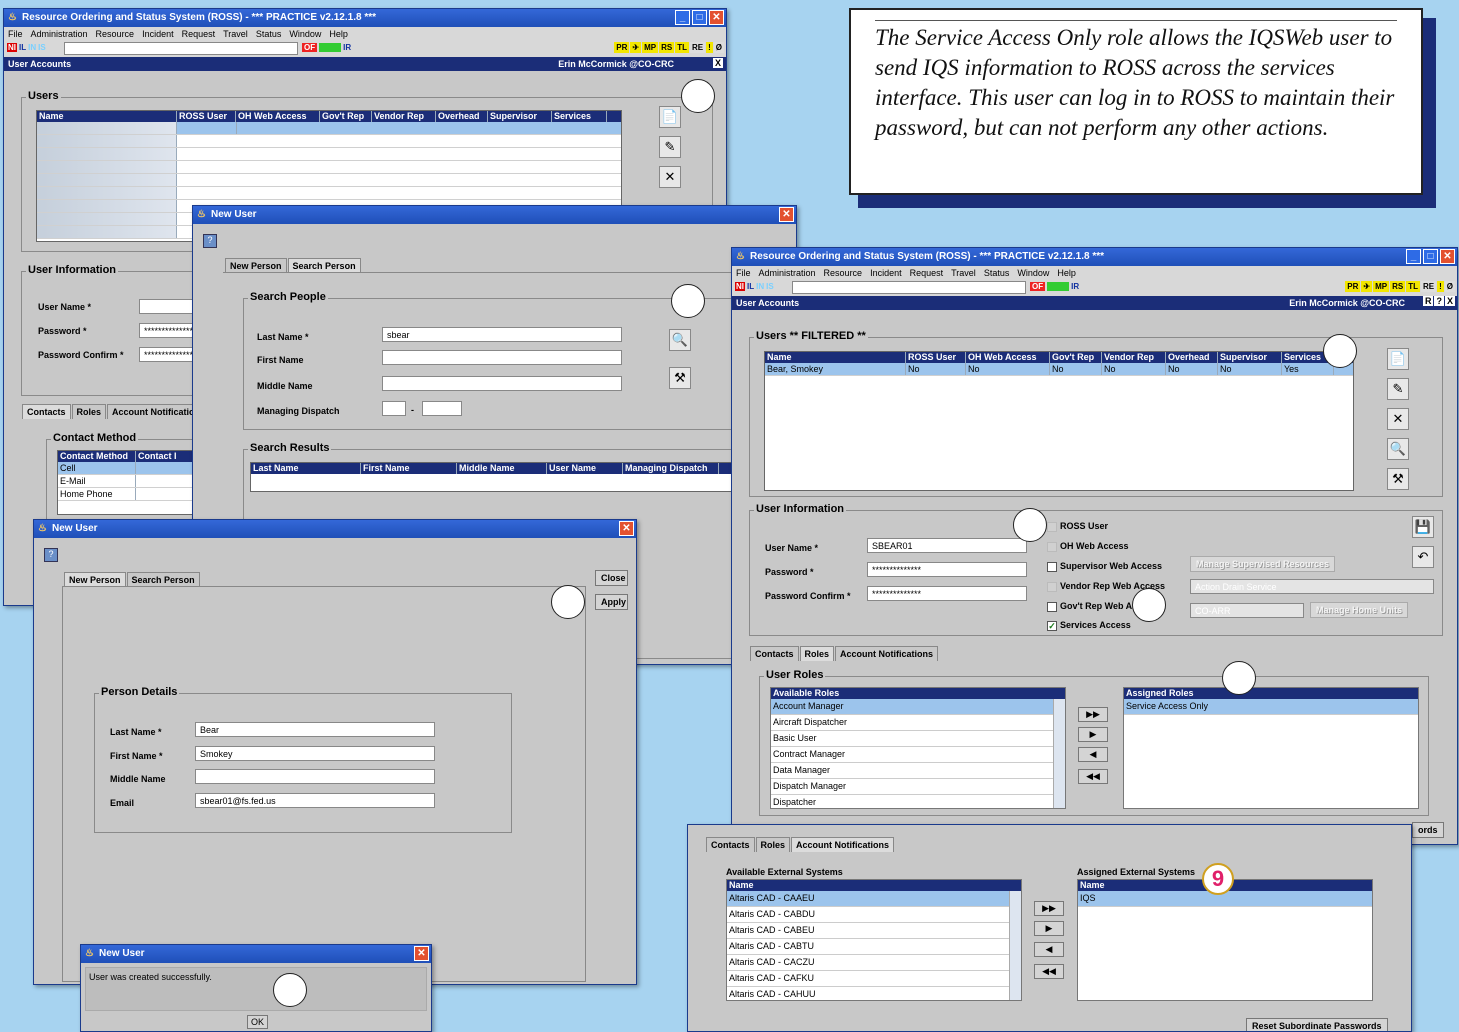 The width and height of the screenshot is (1459, 1032). What do you see at coordinates (947, 569) in the screenshot?
I see `password-field: **************` at bounding box center [947, 569].